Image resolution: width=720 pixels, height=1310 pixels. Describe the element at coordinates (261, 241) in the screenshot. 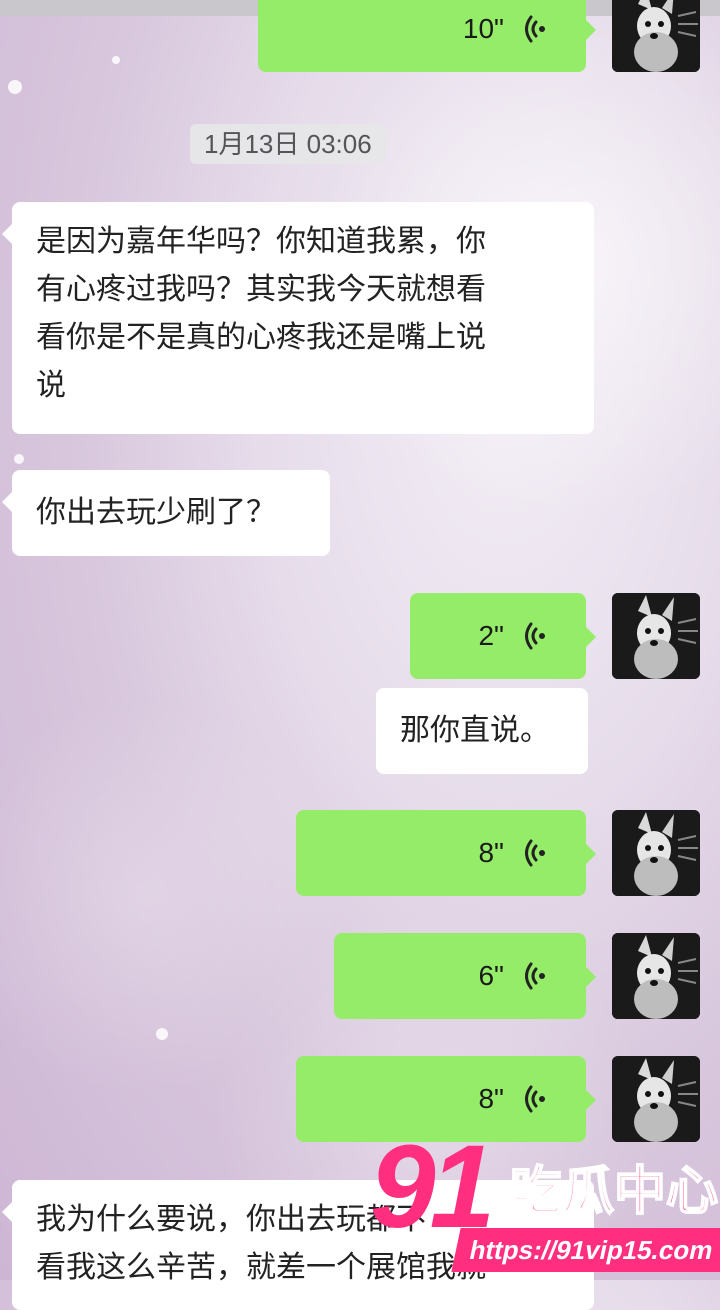

I see `message-text-line: 是因为嘉年华吗？你知道我累，你` at that location.